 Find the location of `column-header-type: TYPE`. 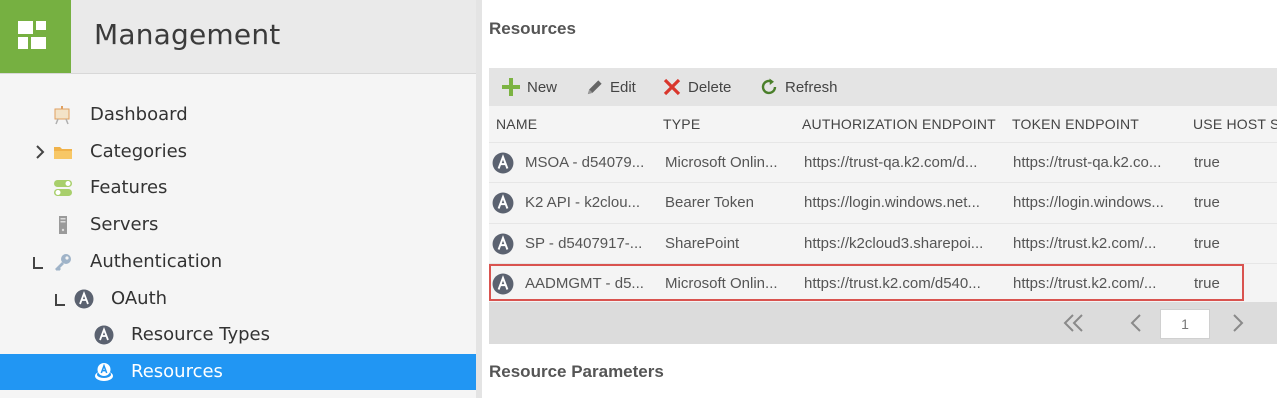

column-header-type: TYPE is located at coordinates (681, 124).